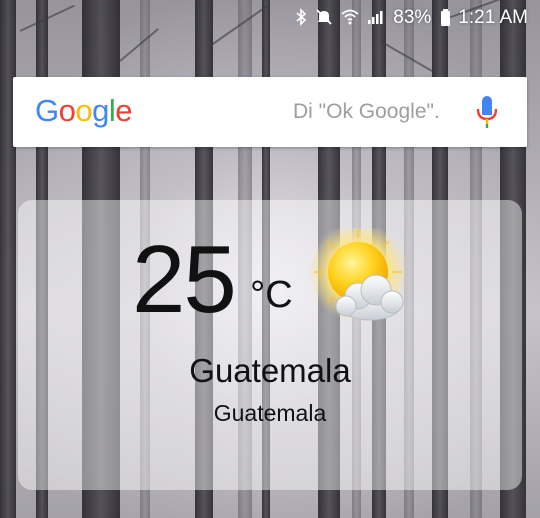 Image resolution: width=540 pixels, height=518 pixels. Describe the element at coordinates (270, 413) in the screenshot. I see `weather-country: Guatemala` at that location.